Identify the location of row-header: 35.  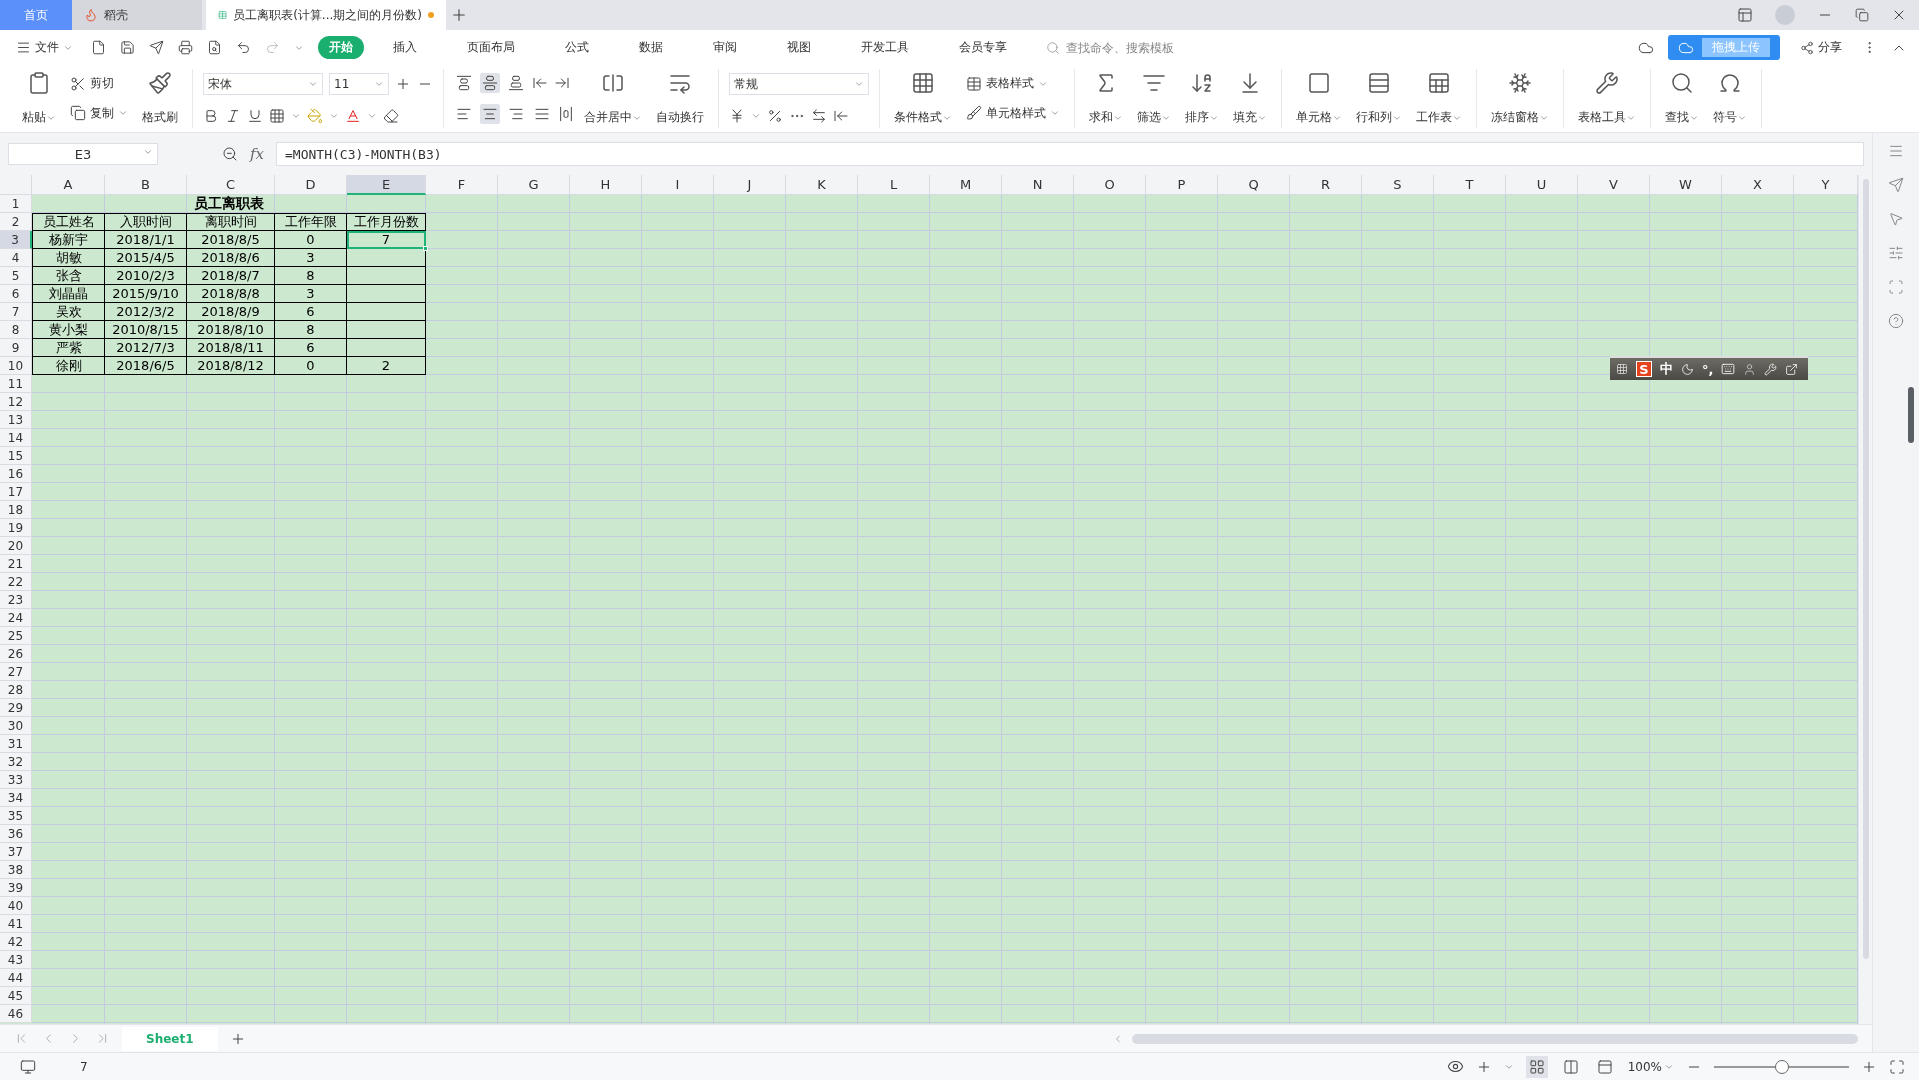
(16, 816).